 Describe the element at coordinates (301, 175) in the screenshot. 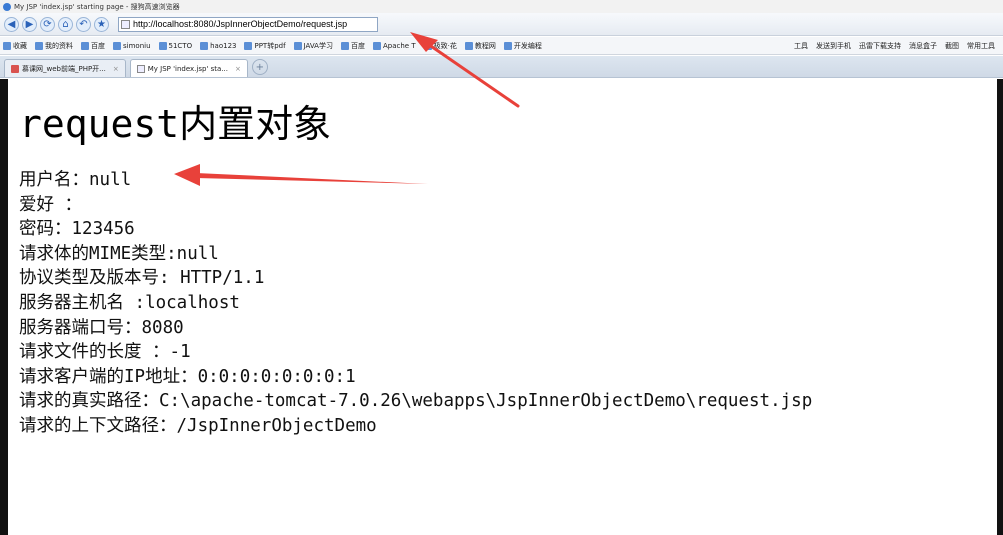

I see `arrow-to-username` at that location.